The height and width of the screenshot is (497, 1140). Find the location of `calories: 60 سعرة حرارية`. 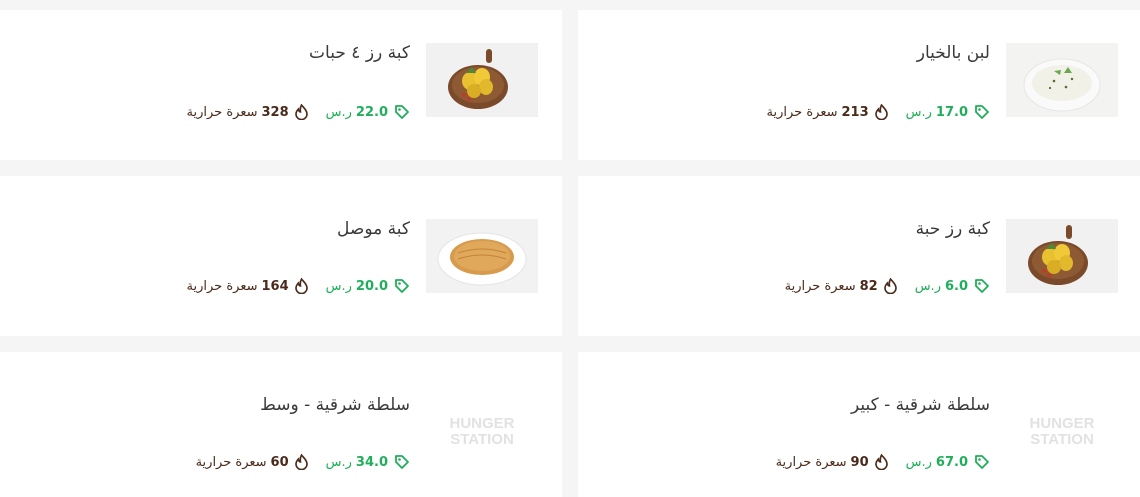

calories: 60 سعرة حرارية is located at coordinates (252, 462).